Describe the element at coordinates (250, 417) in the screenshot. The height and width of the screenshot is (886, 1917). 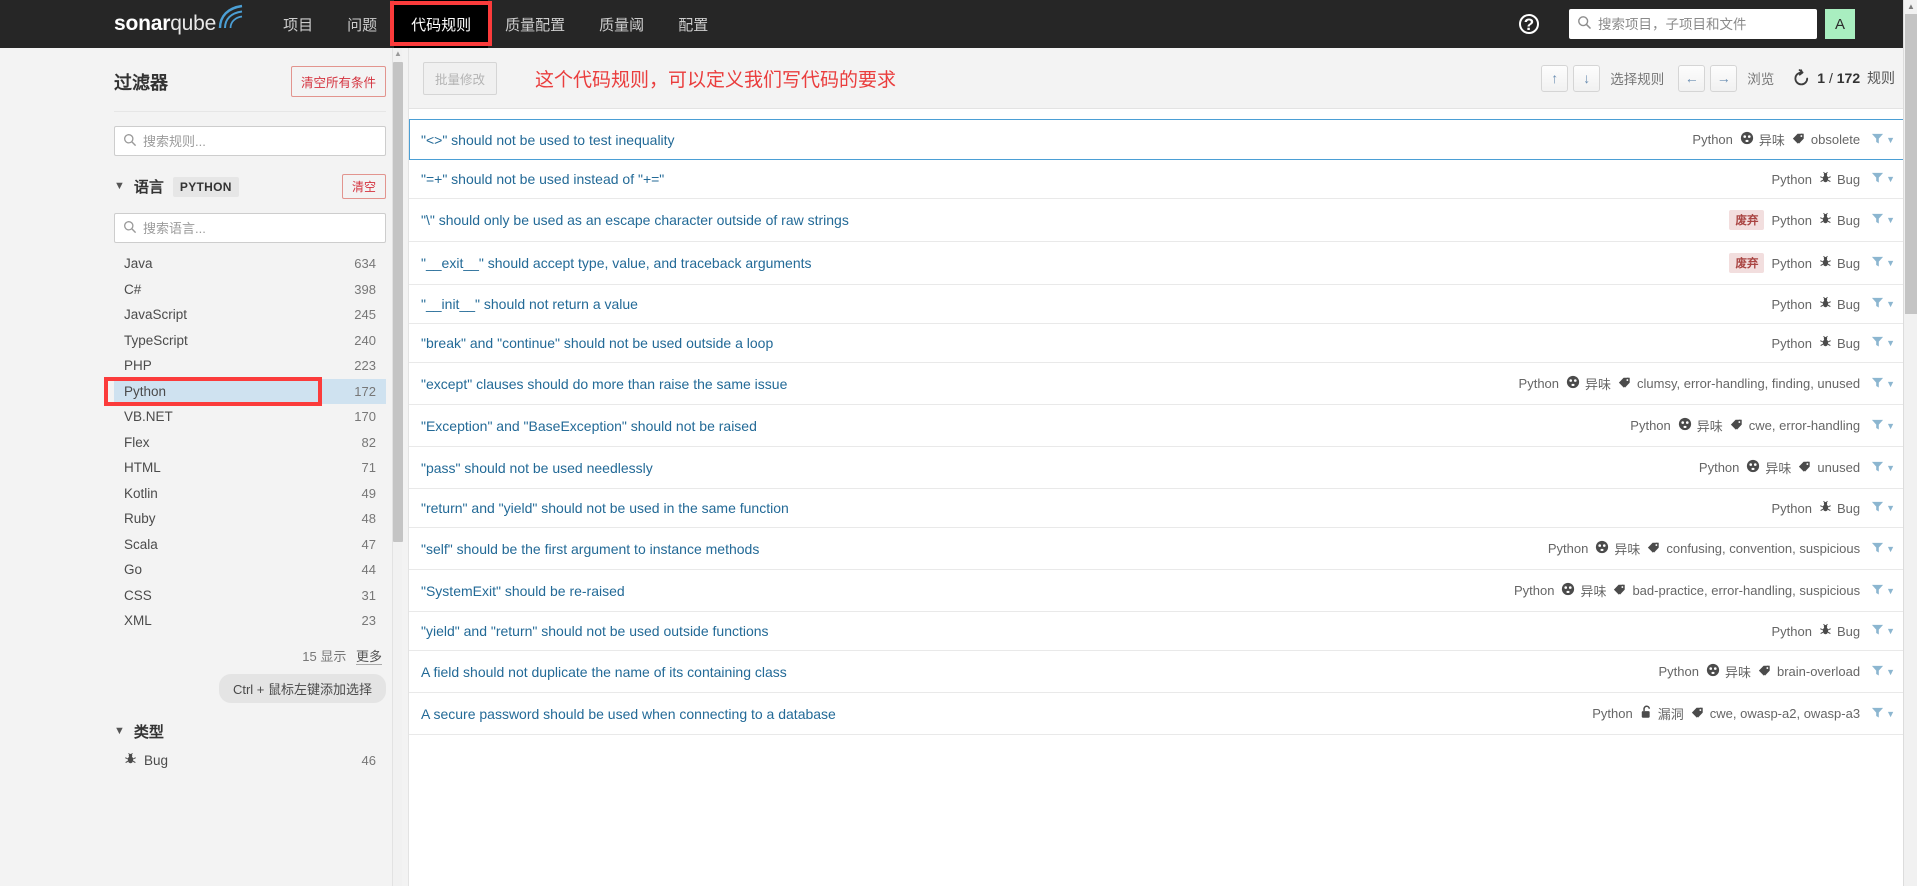
I see `language-facet-item-vb-net: VB.NET 170` at that location.